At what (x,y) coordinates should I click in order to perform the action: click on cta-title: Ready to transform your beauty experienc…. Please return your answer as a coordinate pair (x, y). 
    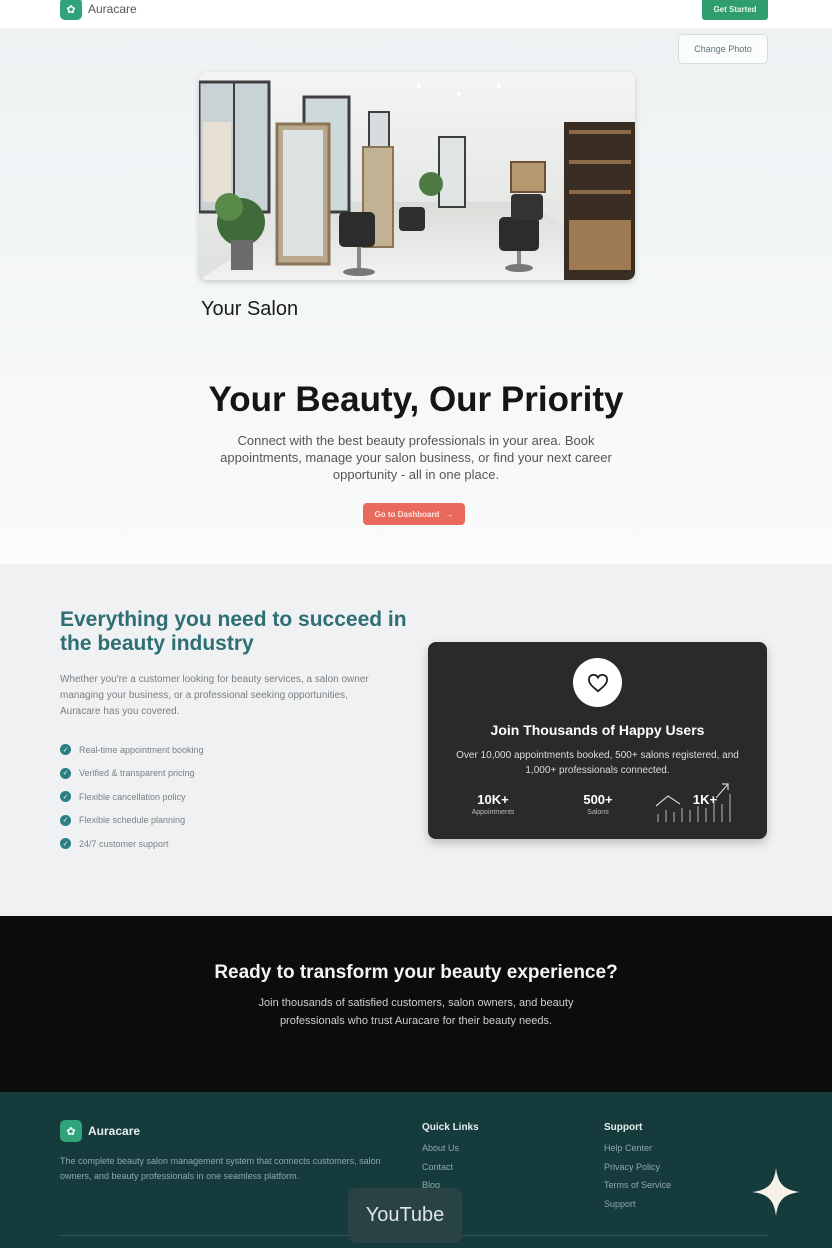
    Looking at the image, I should click on (416, 972).